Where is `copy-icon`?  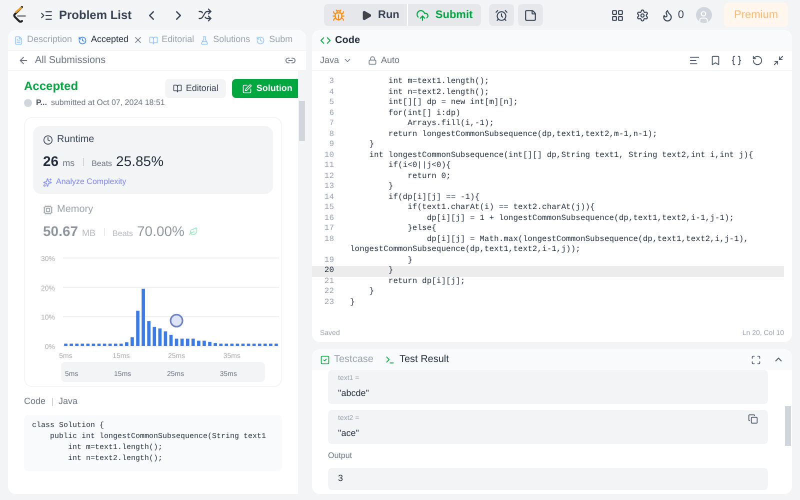 copy-icon is located at coordinates (753, 419).